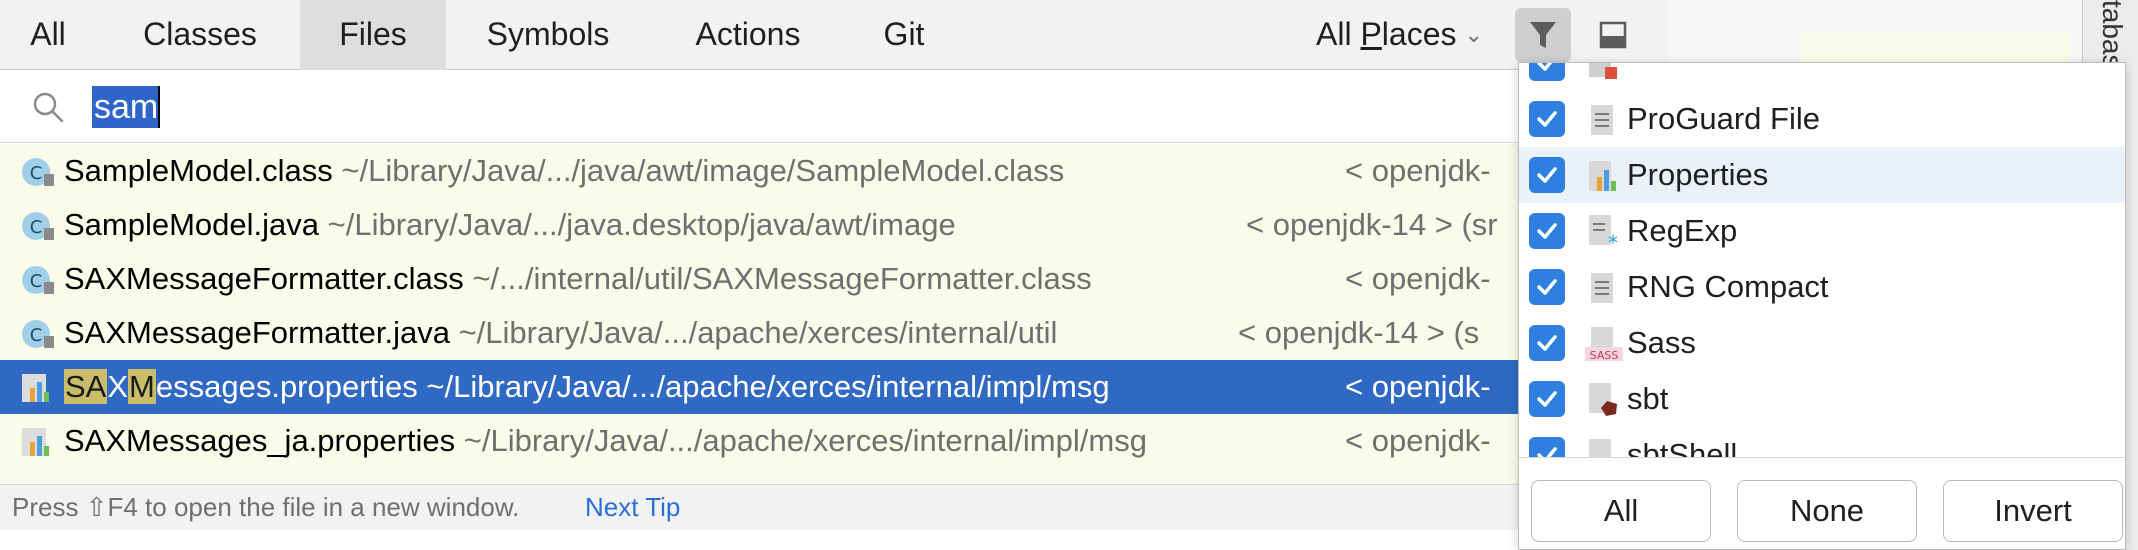  I want to click on filter-button, so click(1543, 35).